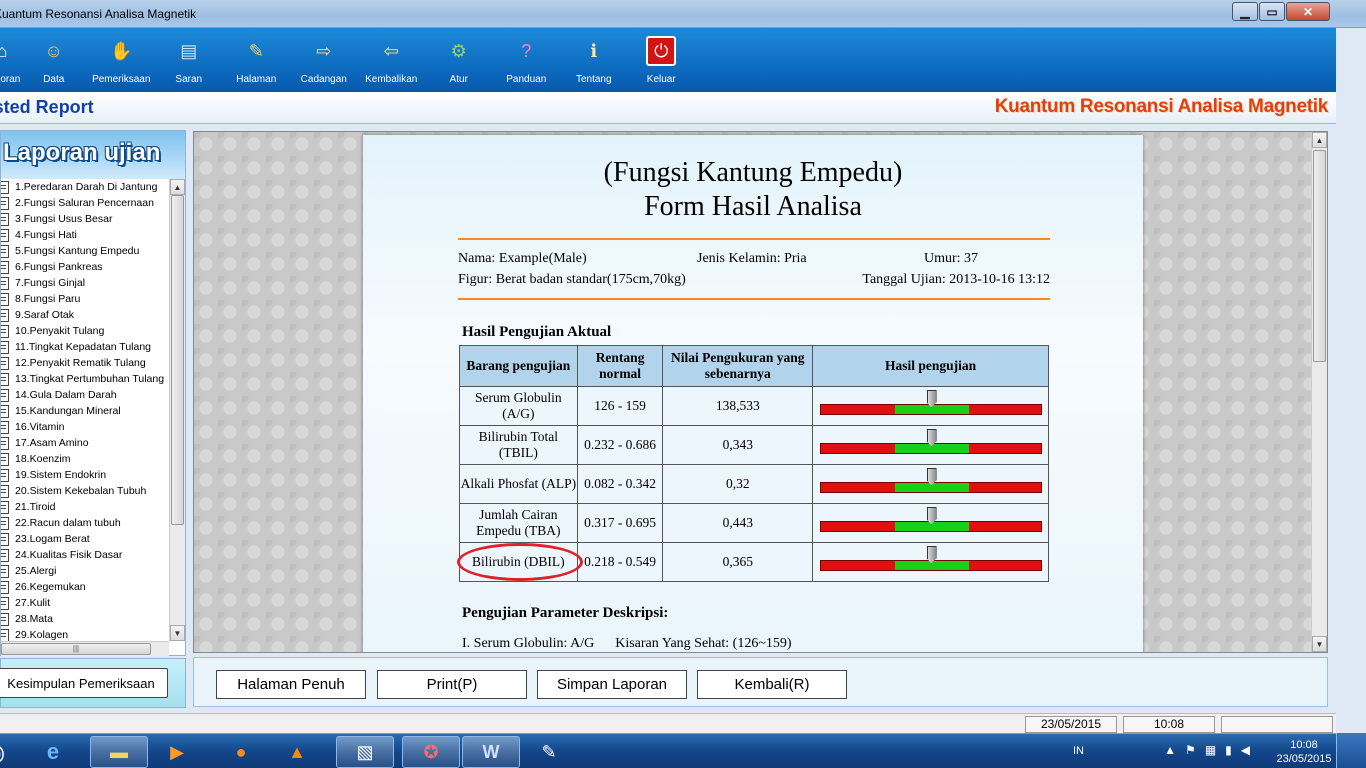 The width and height of the screenshot is (1366, 768). What do you see at coordinates (85, 331) in the screenshot?
I see `report-list-item: 10.Penyakit Tulang` at bounding box center [85, 331].